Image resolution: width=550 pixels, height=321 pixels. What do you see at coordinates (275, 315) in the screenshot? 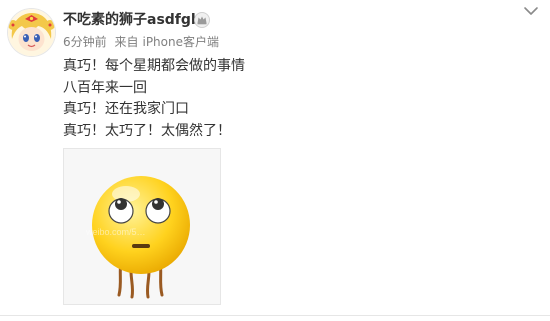
I see `divider` at bounding box center [275, 315].